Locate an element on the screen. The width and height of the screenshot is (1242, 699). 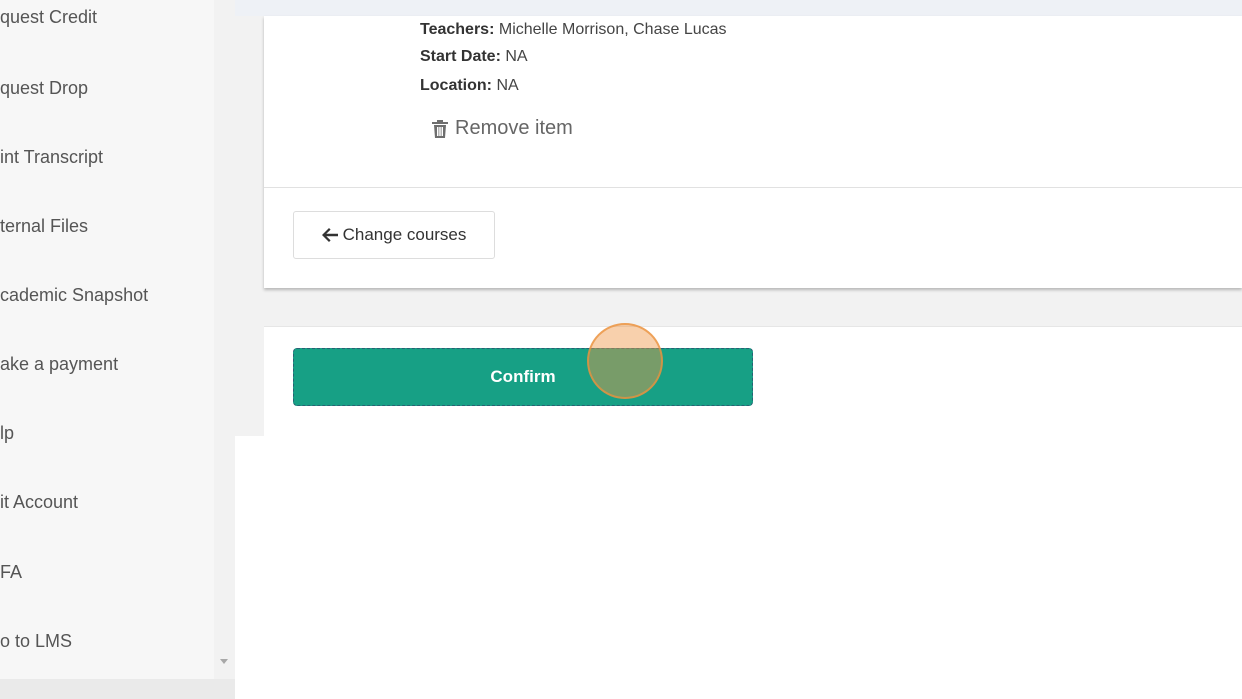
remove-item-link: Remove item is located at coordinates (502, 128).